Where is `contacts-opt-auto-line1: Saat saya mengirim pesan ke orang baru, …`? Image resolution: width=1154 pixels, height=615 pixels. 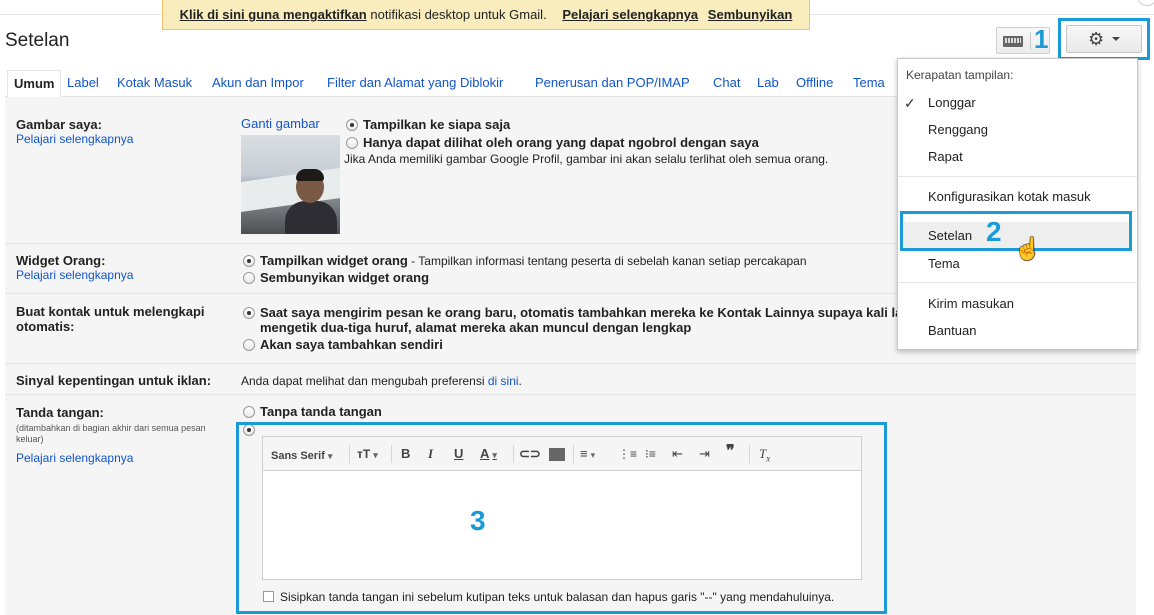 contacts-opt-auto-line1: Saat saya mengirim pesan ke orang baru, … is located at coordinates (581, 312).